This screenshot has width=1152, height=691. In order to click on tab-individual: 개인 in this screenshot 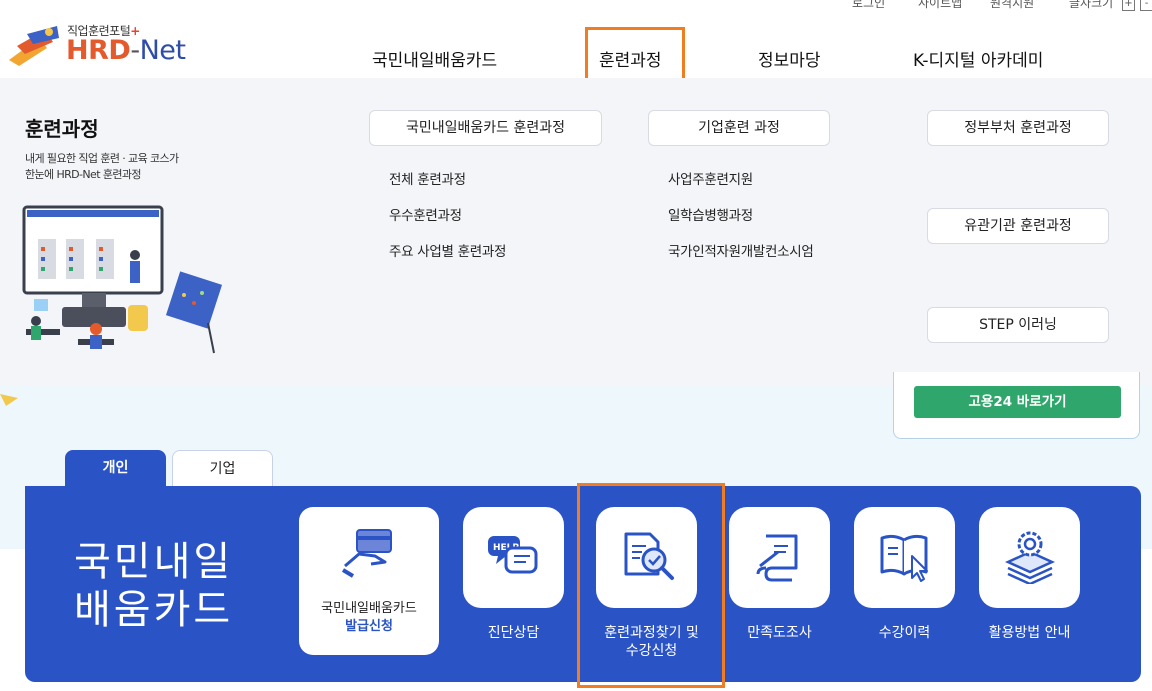, I will do `click(115, 468)`.